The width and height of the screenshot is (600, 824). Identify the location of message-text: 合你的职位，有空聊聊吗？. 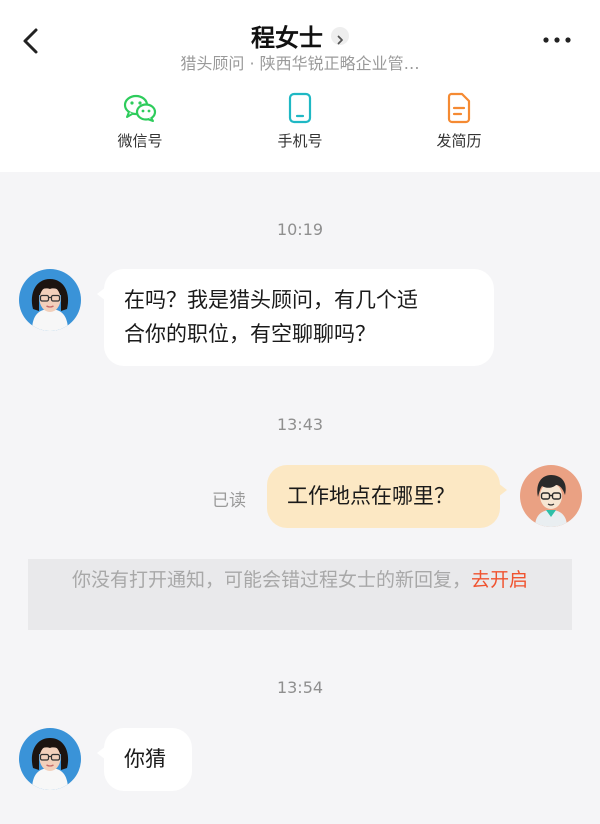
(250, 334).